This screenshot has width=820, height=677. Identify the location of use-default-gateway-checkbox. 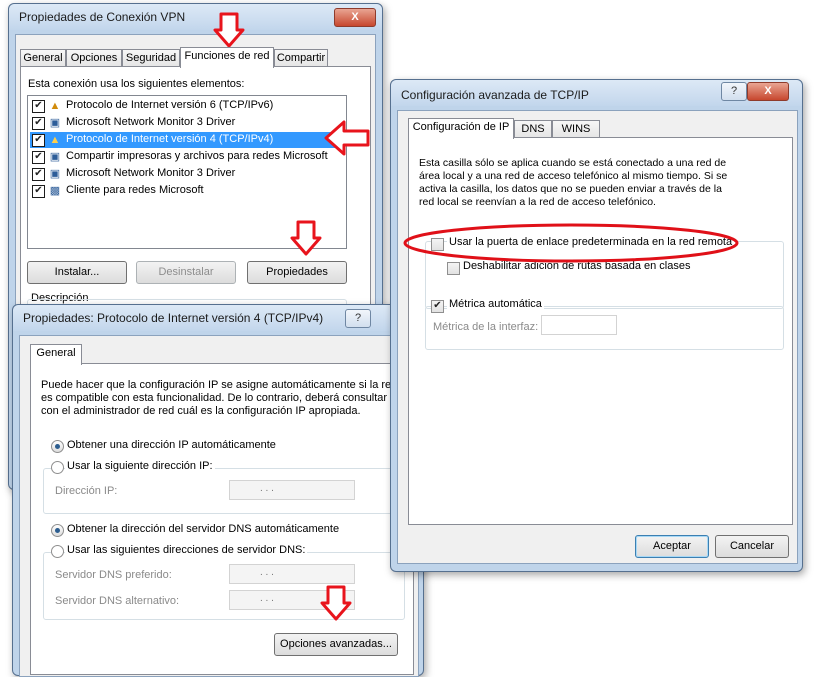
(437, 244).